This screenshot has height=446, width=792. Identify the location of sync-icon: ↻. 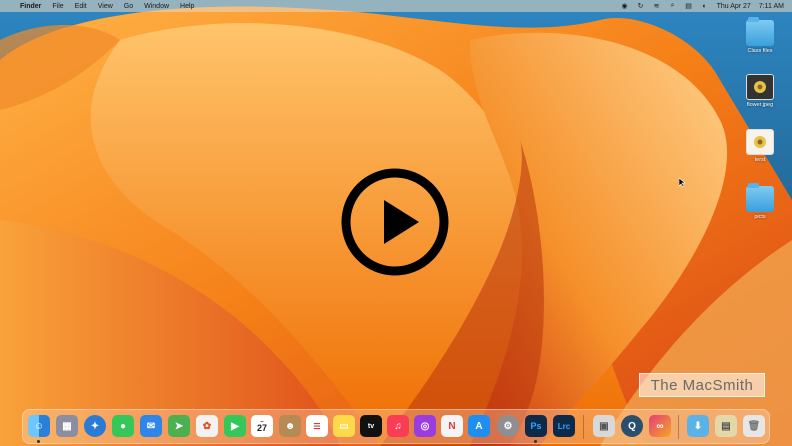
(641, 6).